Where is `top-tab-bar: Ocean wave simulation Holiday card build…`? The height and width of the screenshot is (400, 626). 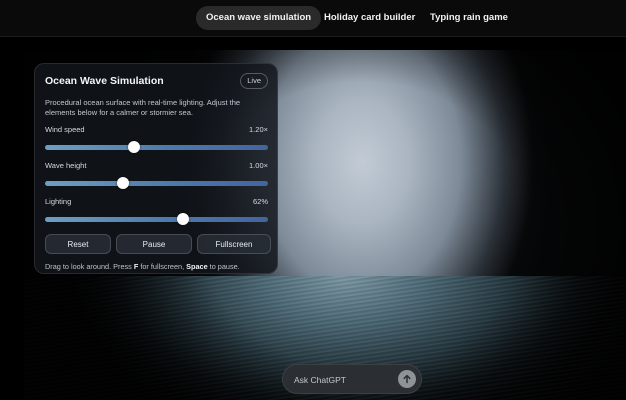
top-tab-bar: Ocean wave simulation Holiday card build… is located at coordinates (313, 18).